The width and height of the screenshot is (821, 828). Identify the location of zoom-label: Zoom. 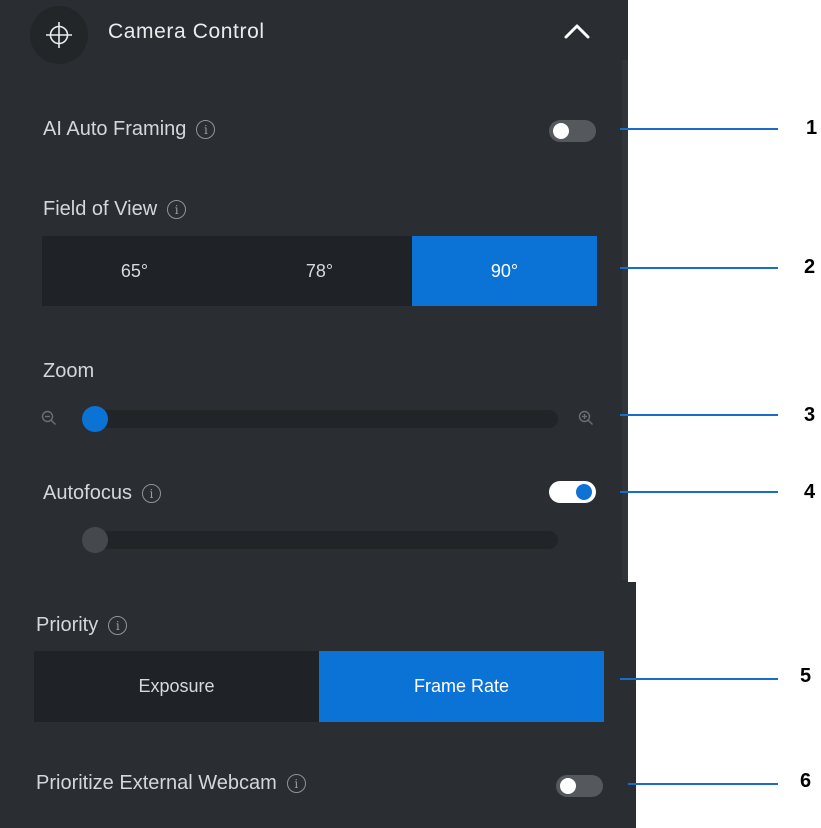
(69, 371).